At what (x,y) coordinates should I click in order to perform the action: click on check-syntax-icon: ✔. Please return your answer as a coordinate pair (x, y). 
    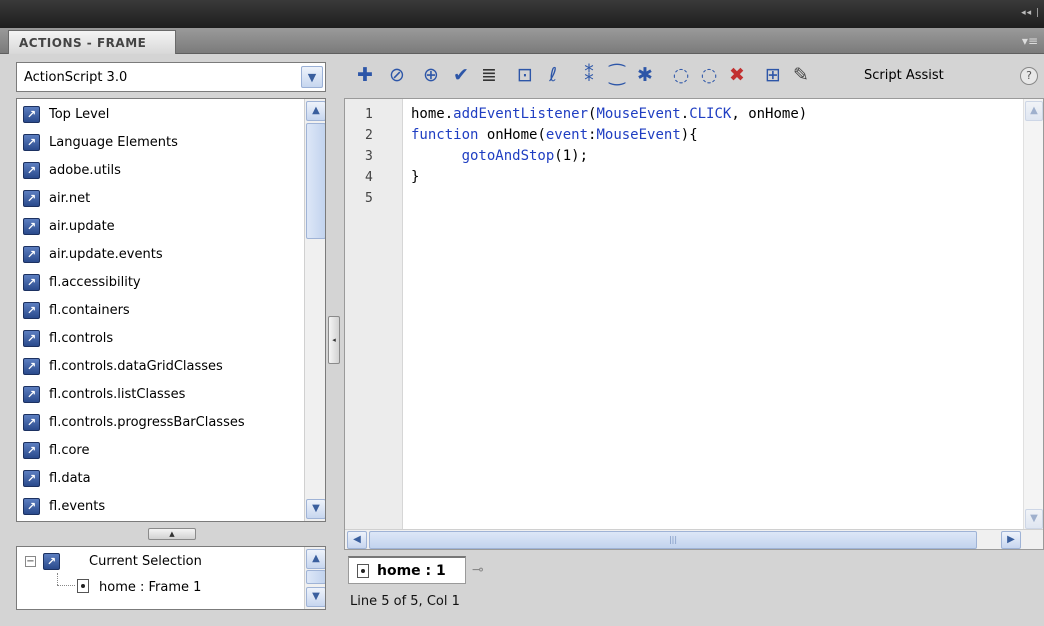
    Looking at the image, I should click on (461, 75).